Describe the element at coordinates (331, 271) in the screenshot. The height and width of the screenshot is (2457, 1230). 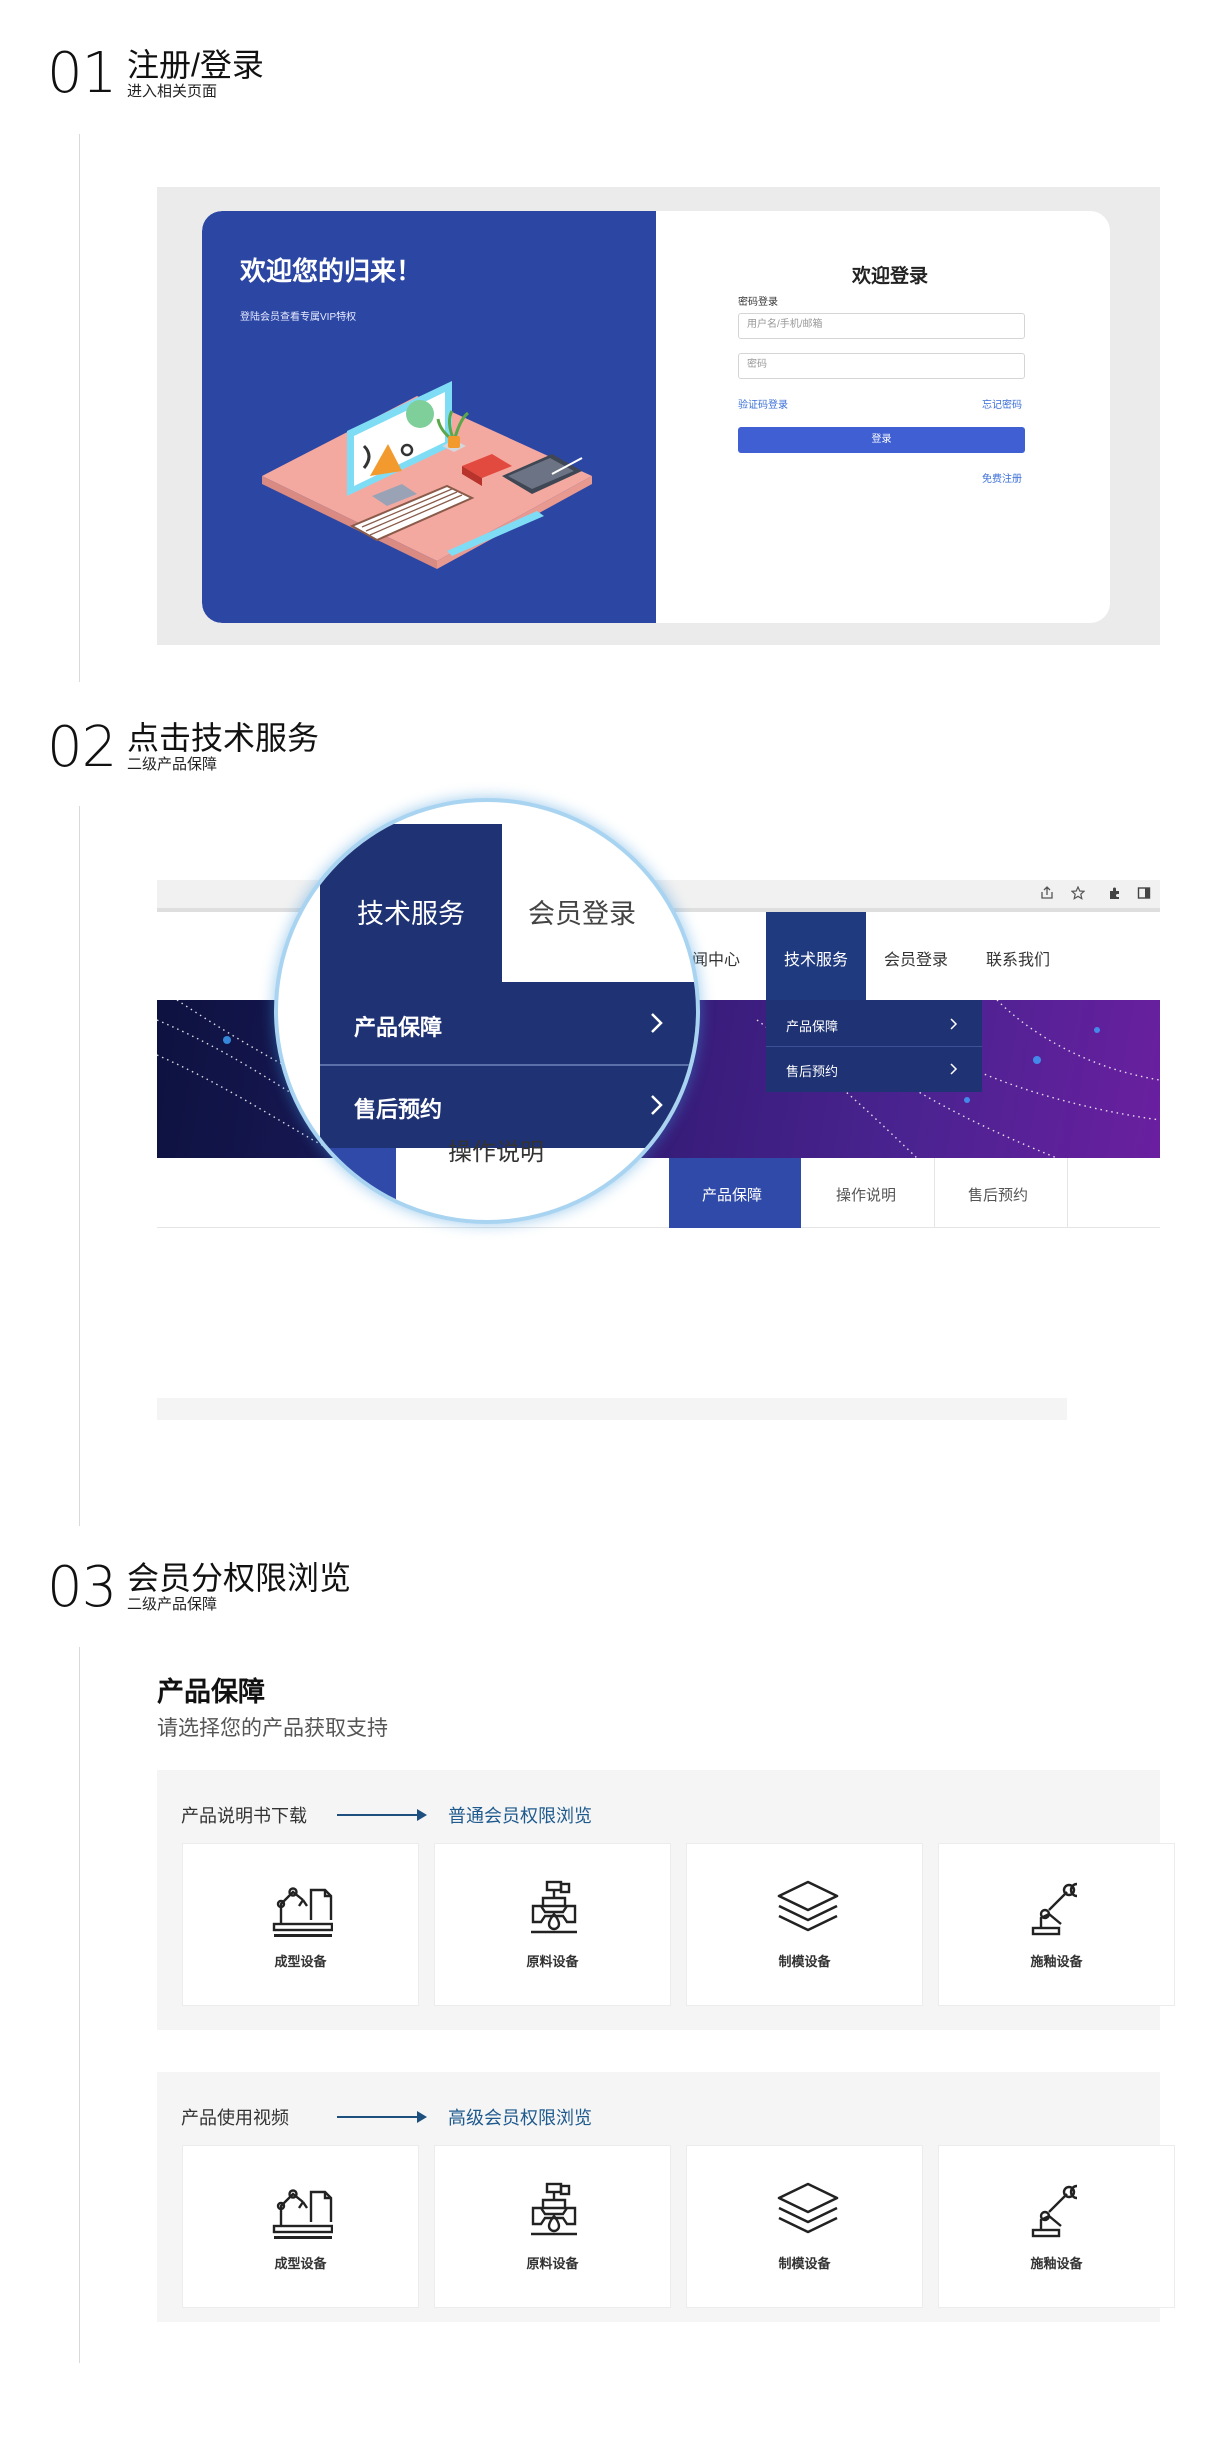
I see `welcome-heading: 欢迎您的归来！` at that location.